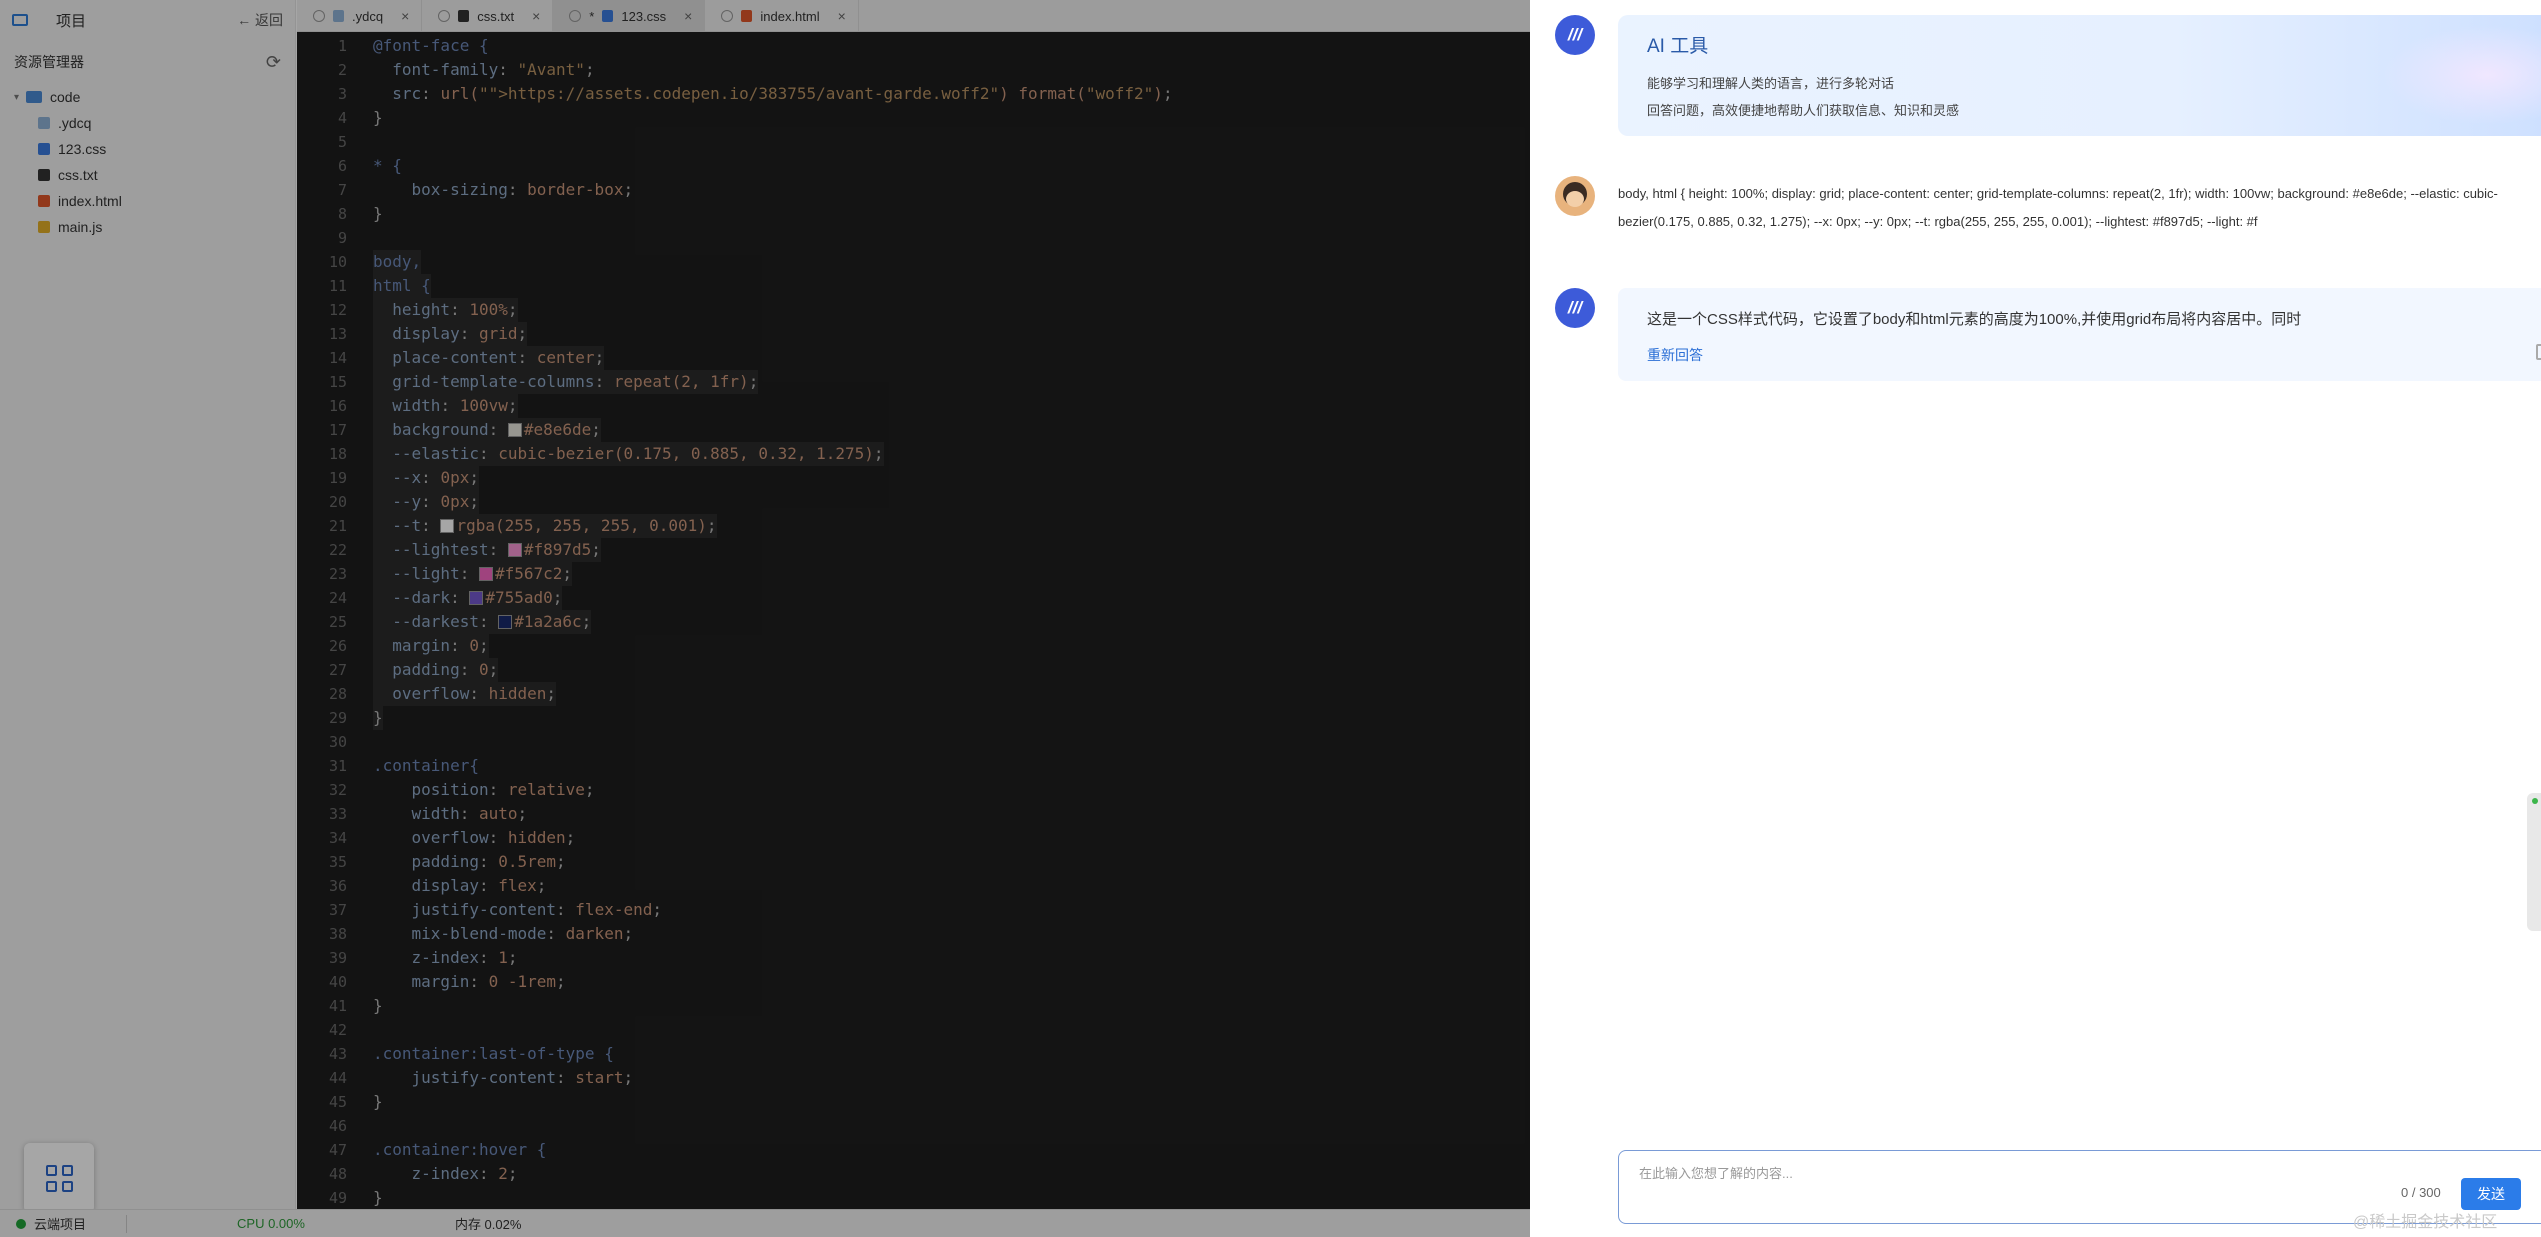  I want to click on code-line: --x: 0px;, so click(426, 478).